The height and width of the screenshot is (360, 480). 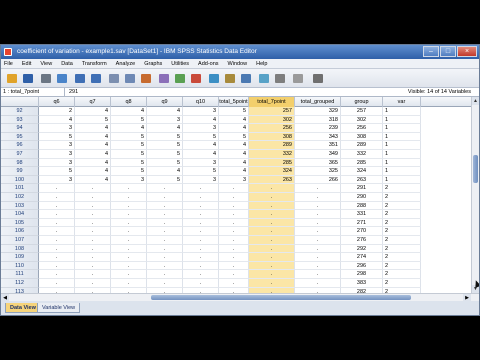 What do you see at coordinates (23, 308) in the screenshot?
I see `tab-data-view: Data View` at bounding box center [23, 308].